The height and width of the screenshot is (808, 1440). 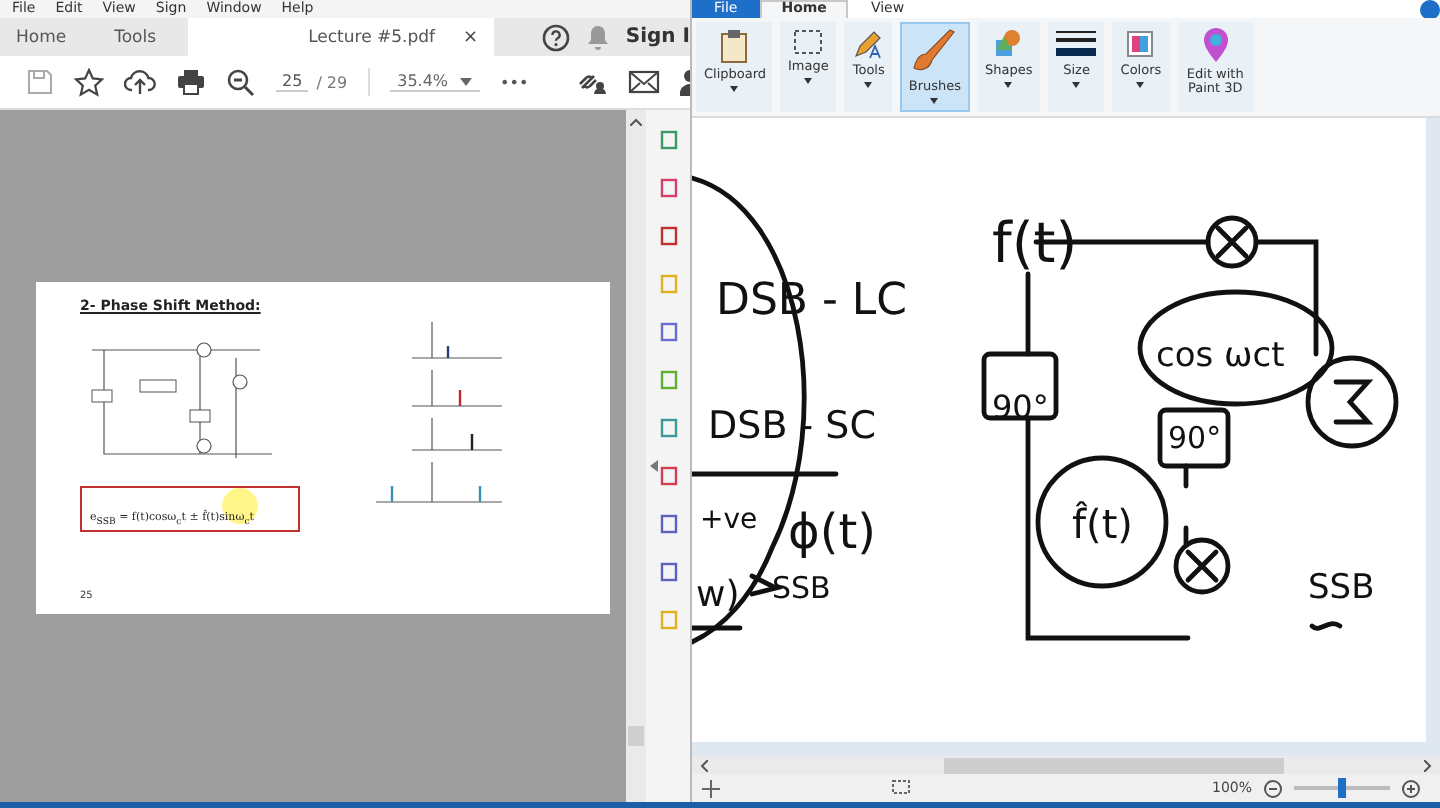 I want to click on handwritten-label: +ve, so click(x=729, y=520).